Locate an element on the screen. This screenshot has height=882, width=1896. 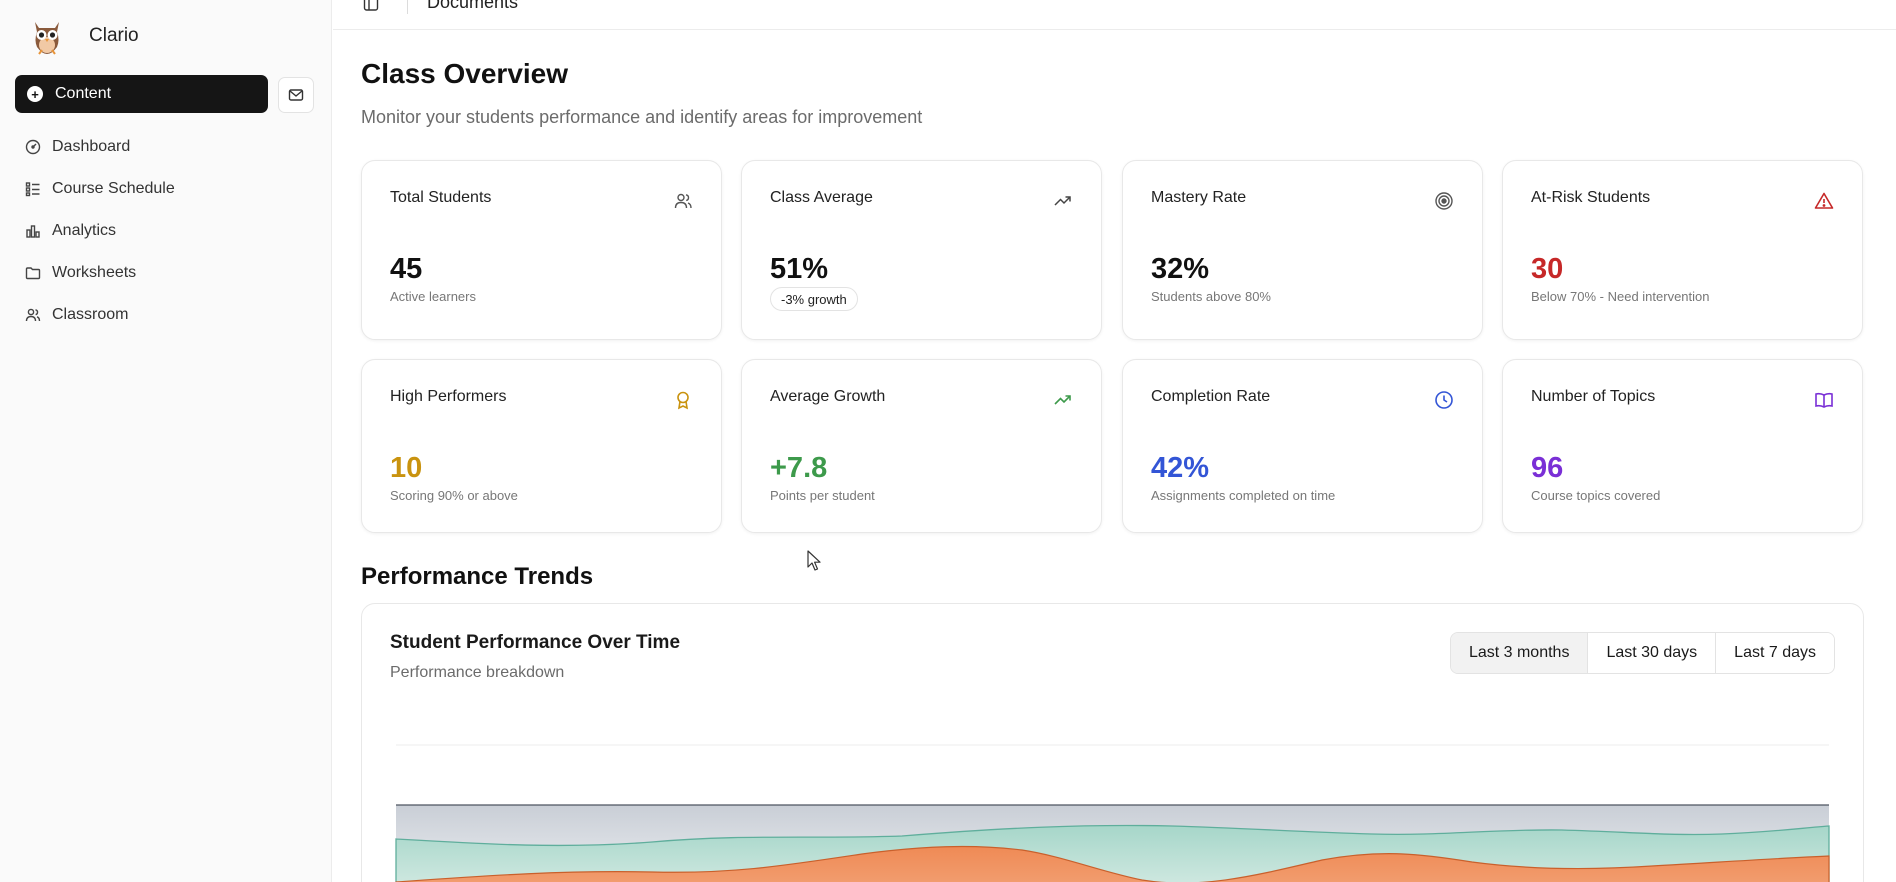
stat-title: Number of Topics is located at coordinates (1593, 396).